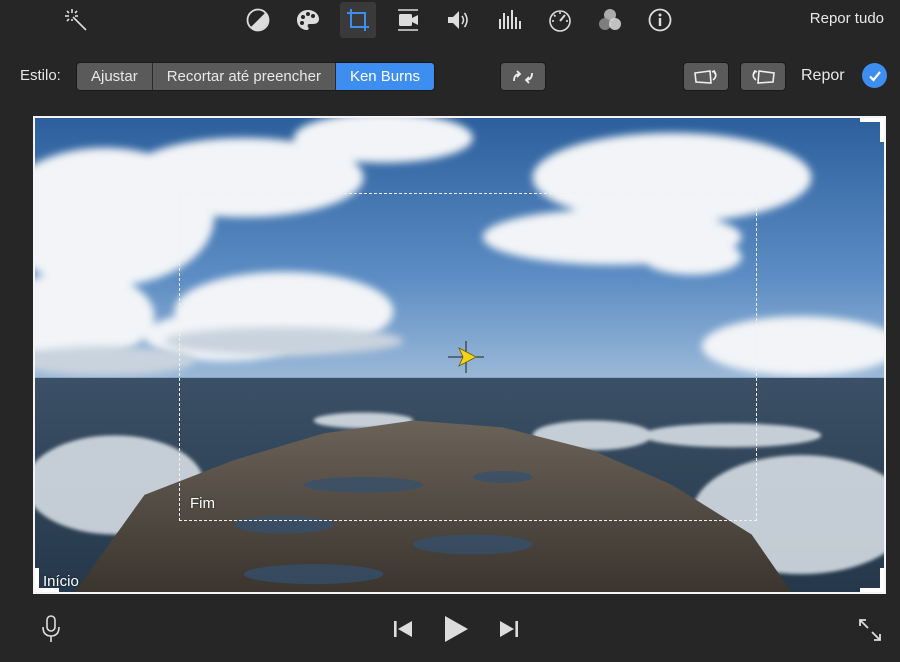 This screenshot has width=900, height=662. What do you see at coordinates (660, 20) in the screenshot?
I see `info-icon` at bounding box center [660, 20].